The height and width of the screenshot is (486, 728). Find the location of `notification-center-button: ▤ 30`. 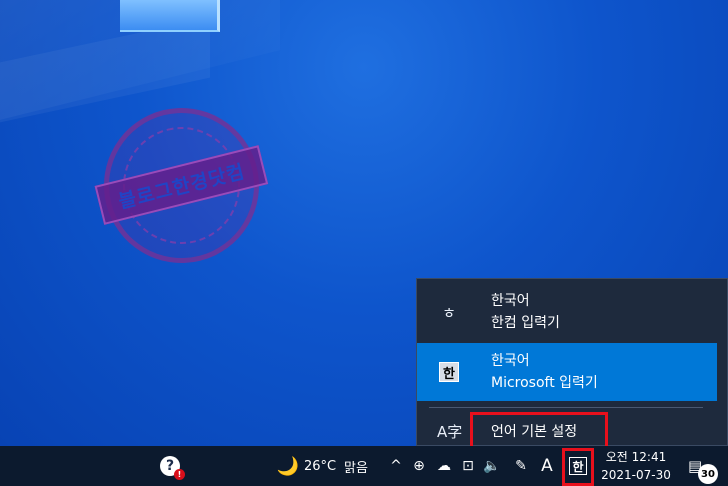

notification-center-button: ▤ 30 is located at coordinates (701, 466).